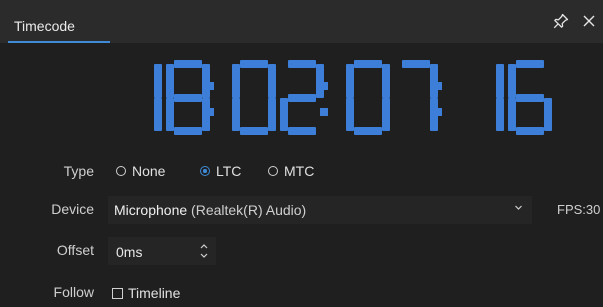 The width and height of the screenshot is (603, 307). Describe the element at coordinates (72, 209) in the screenshot. I see `device-label: Device` at that location.